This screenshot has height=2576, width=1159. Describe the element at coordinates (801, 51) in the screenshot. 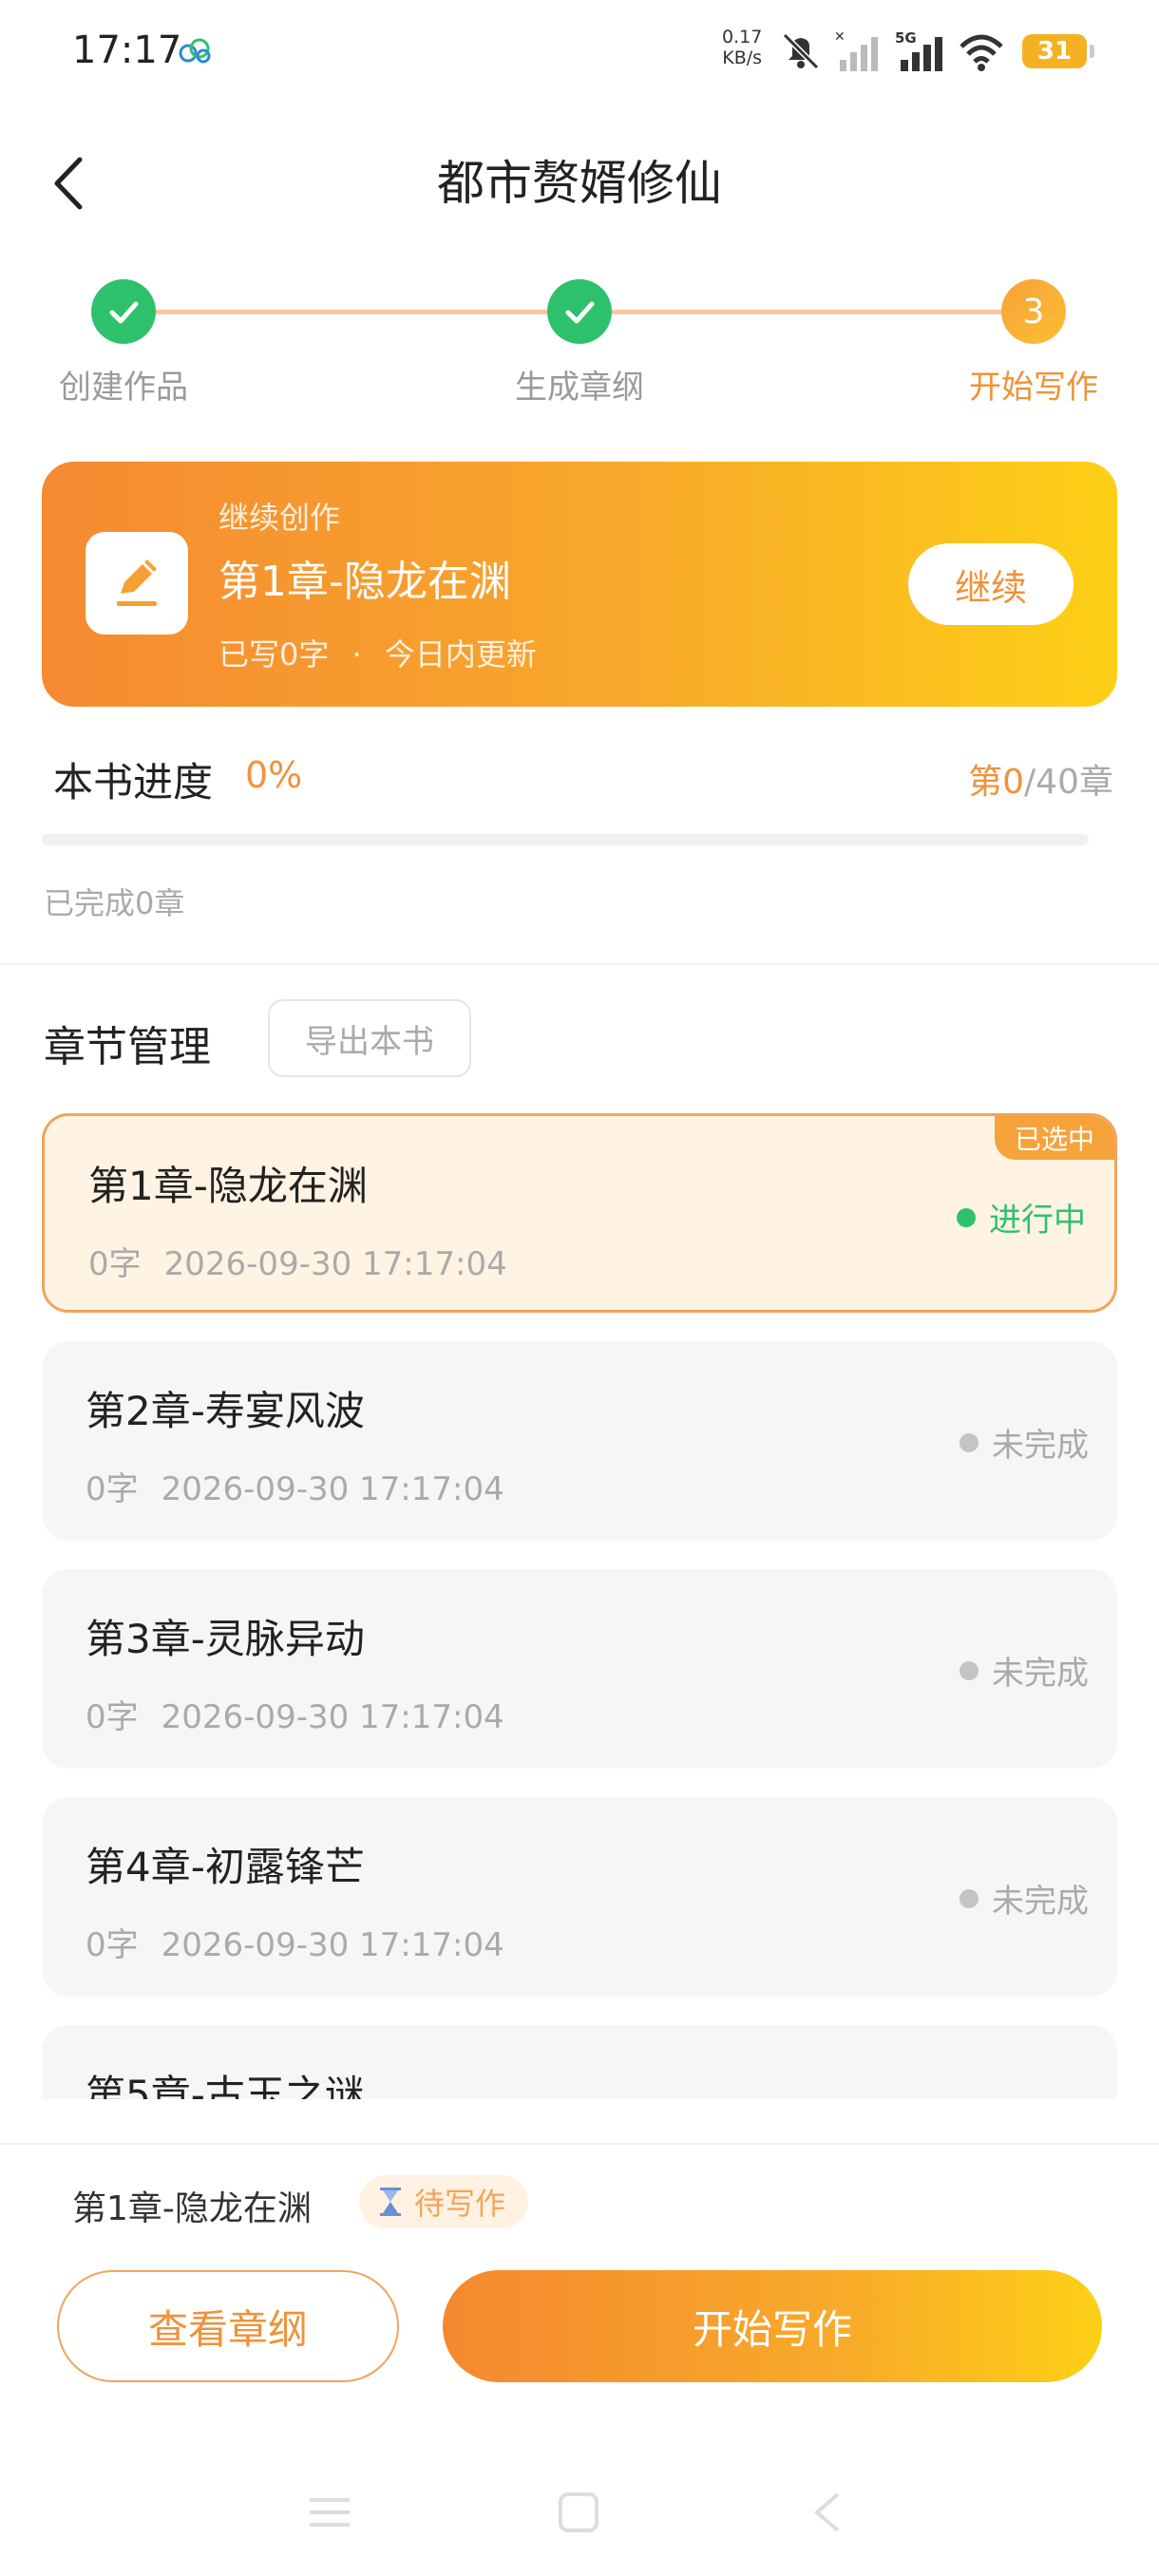

I see `mute-icon` at that location.